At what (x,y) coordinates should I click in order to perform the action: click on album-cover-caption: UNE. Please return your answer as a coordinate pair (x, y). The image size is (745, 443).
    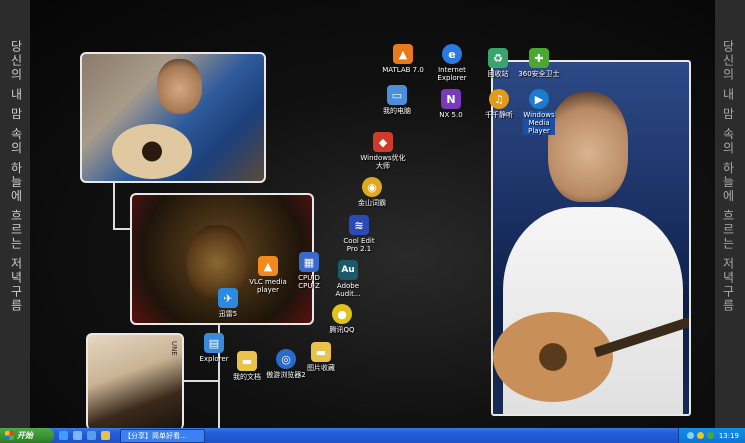
    Looking at the image, I should click on (174, 348).